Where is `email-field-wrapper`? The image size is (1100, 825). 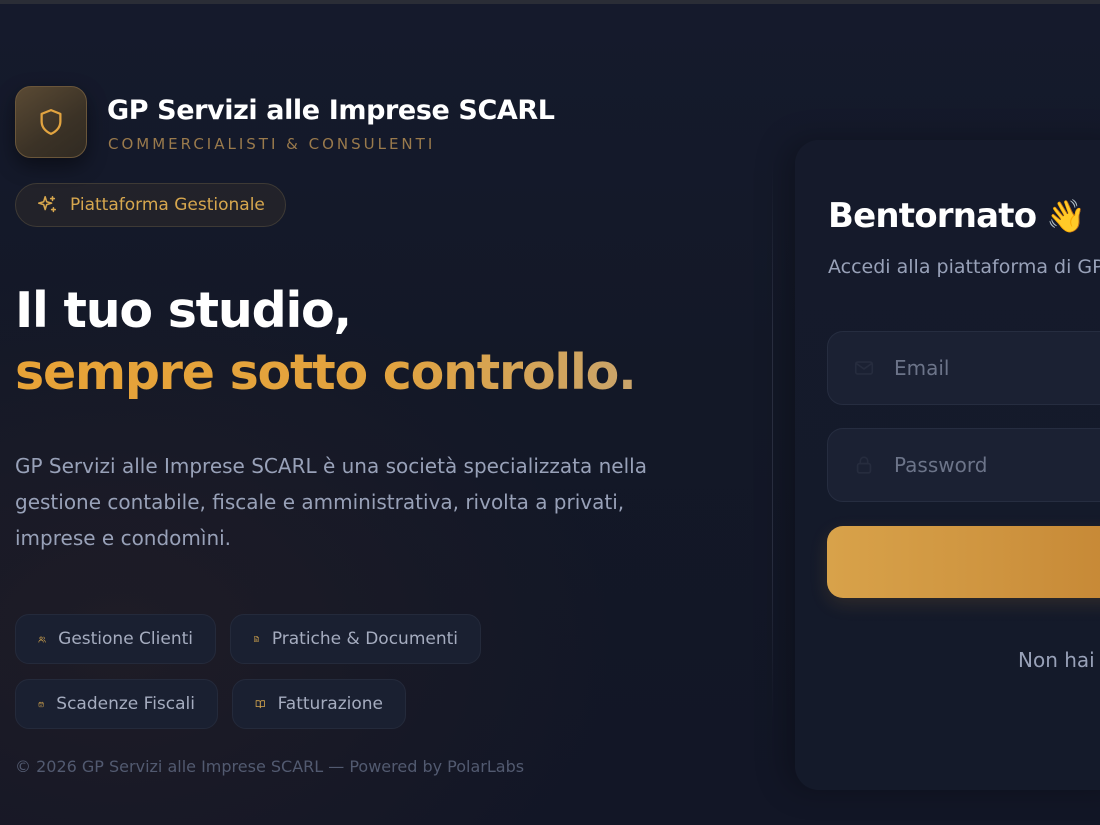 email-field-wrapper is located at coordinates (963, 368).